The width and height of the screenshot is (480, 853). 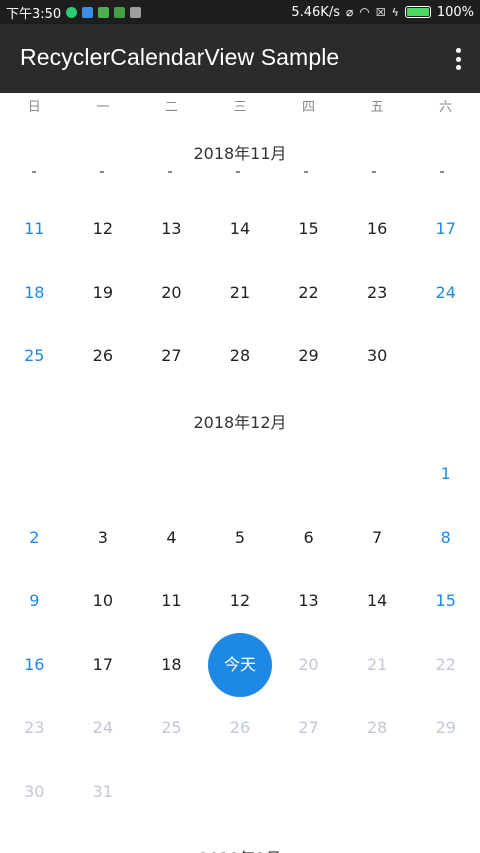 I want to click on weekday-label: 日, so click(x=34, y=107).